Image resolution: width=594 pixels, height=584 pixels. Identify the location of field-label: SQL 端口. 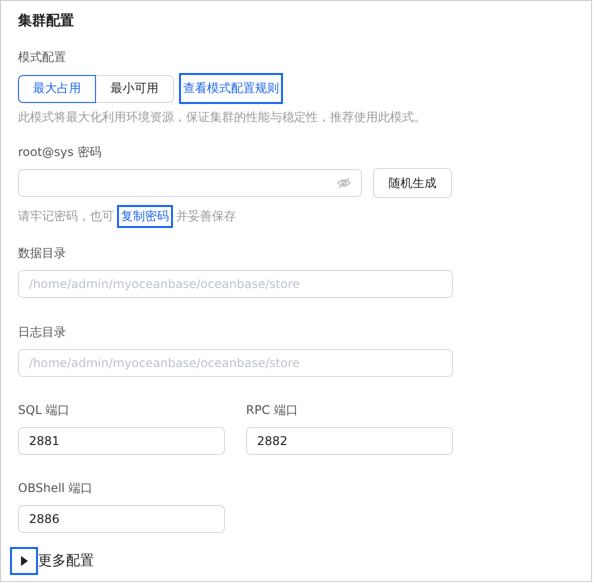
(44, 410).